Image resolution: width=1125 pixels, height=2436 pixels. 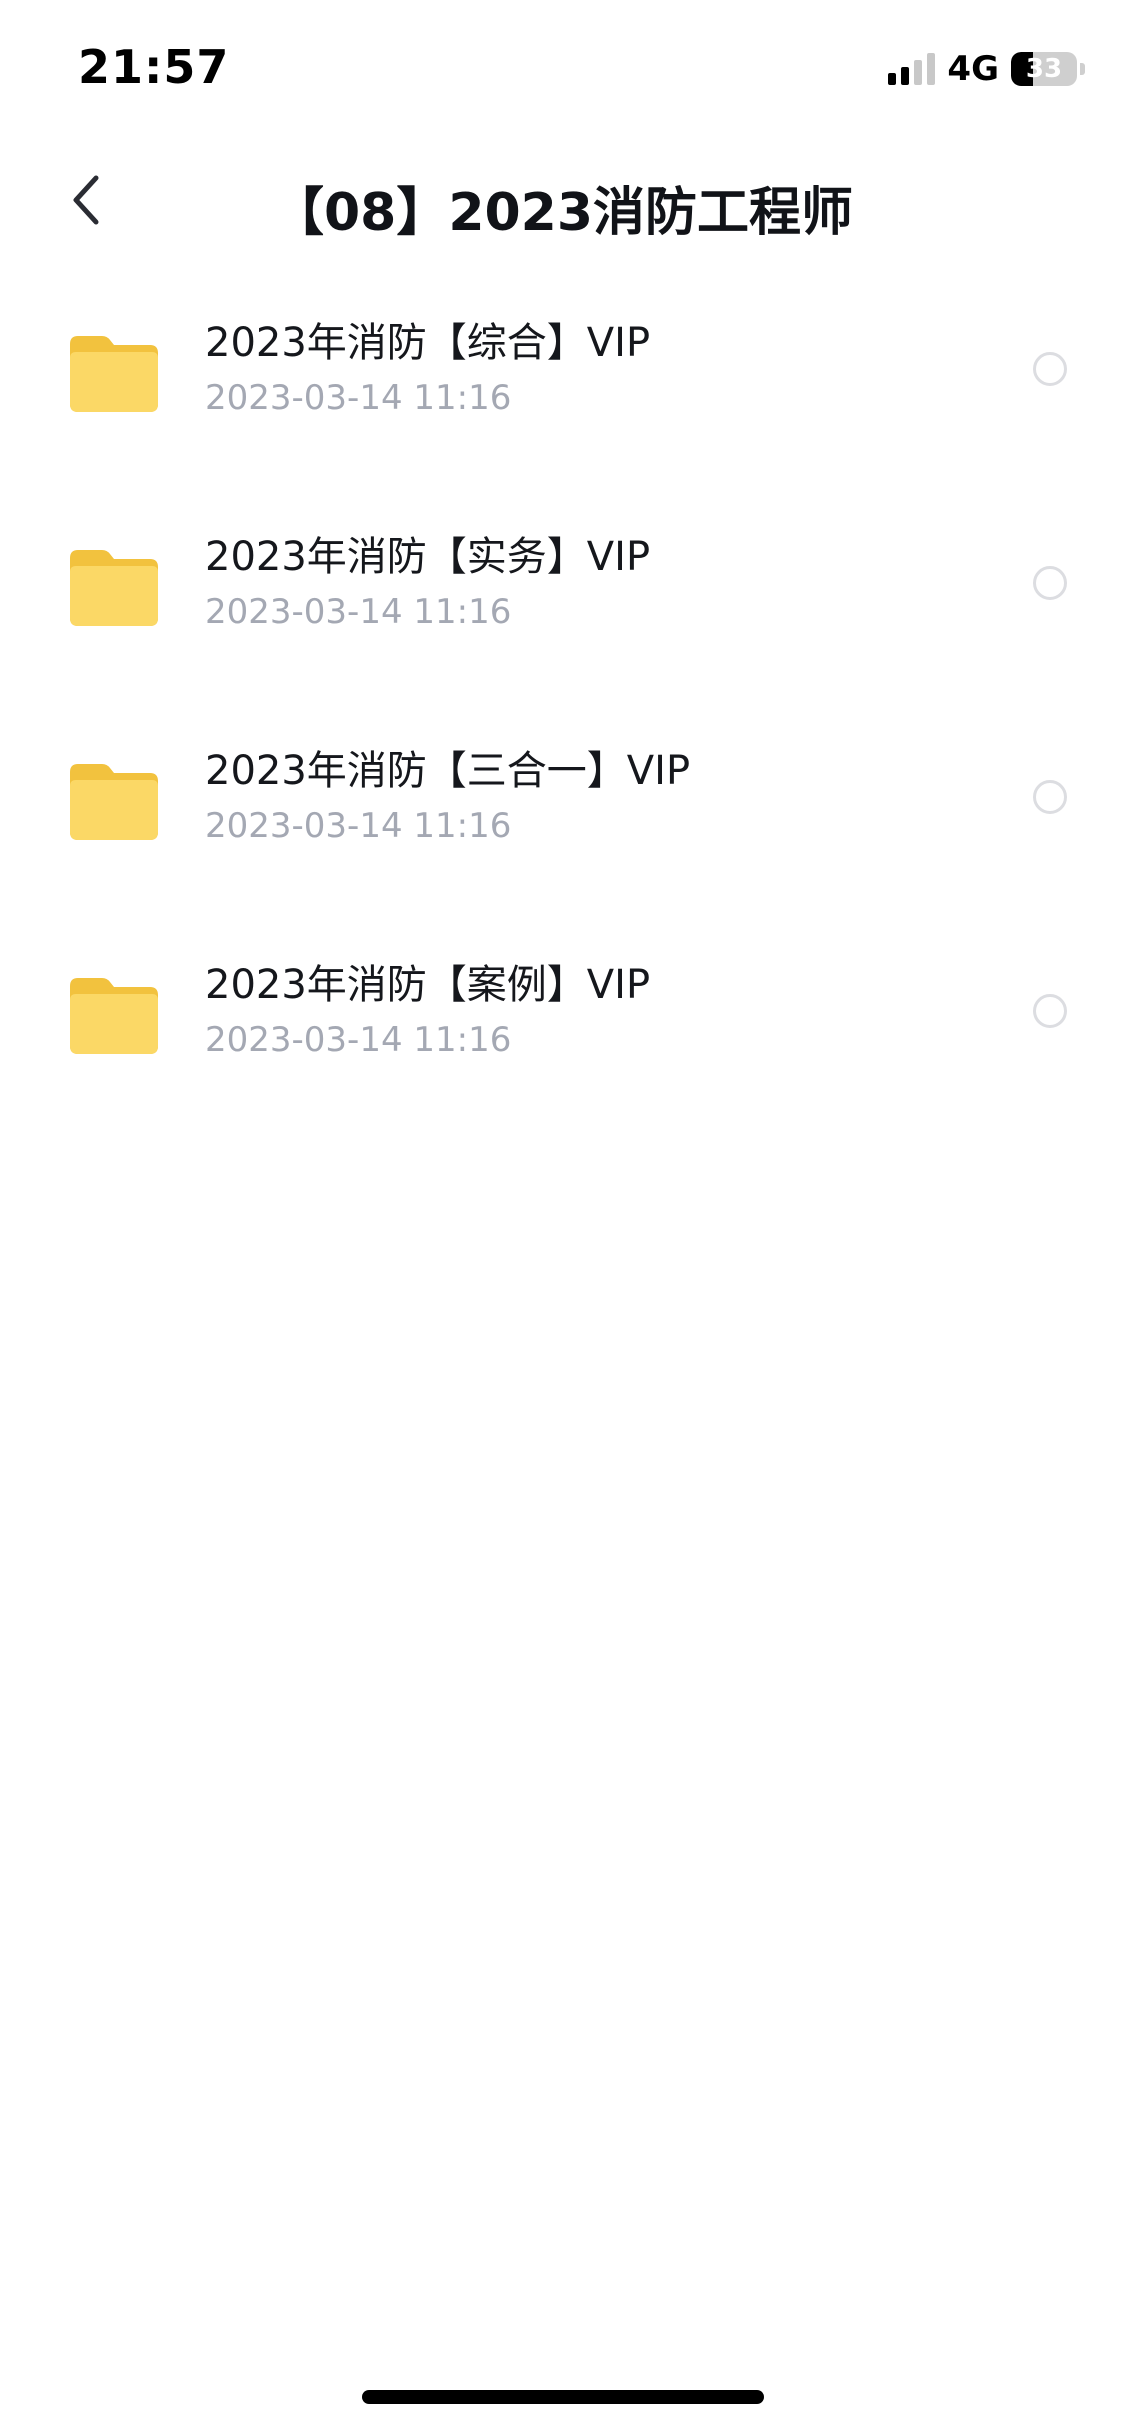 I want to click on list-item-1: 2023年消防【综合】VIP 2023-03-14 11:16, so click(x=562, y=397).